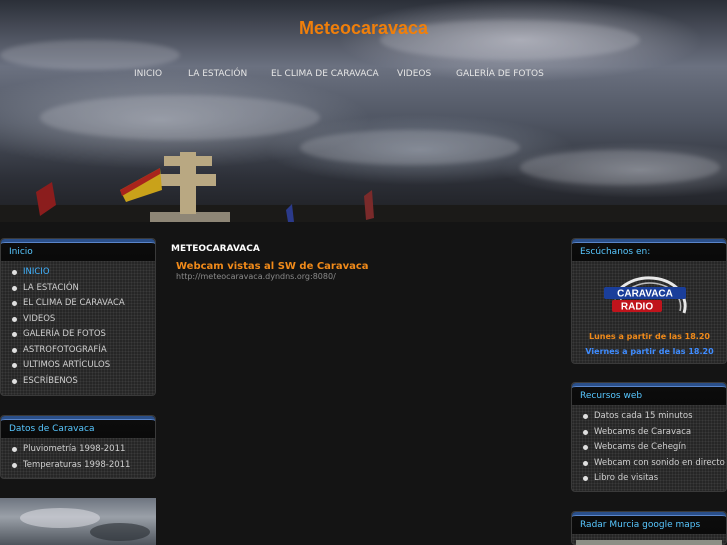 The width and height of the screenshot is (727, 545). What do you see at coordinates (78, 450) in the screenshot?
I see `datos-item-pluviometria: Pluviometría 1998-2011` at bounding box center [78, 450].